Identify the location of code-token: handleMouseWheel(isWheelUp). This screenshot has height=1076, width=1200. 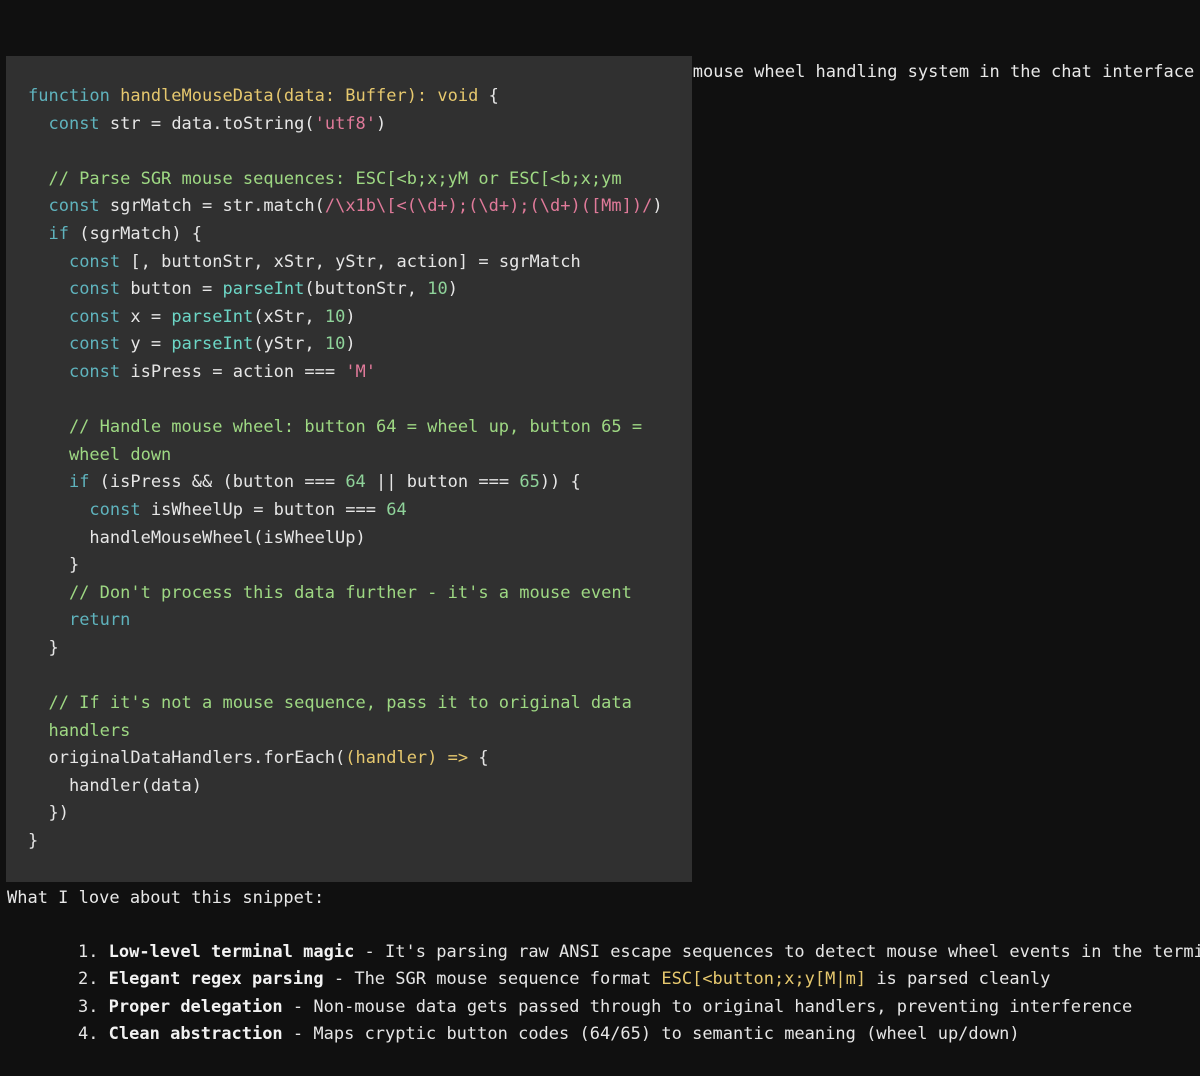
(197, 537).